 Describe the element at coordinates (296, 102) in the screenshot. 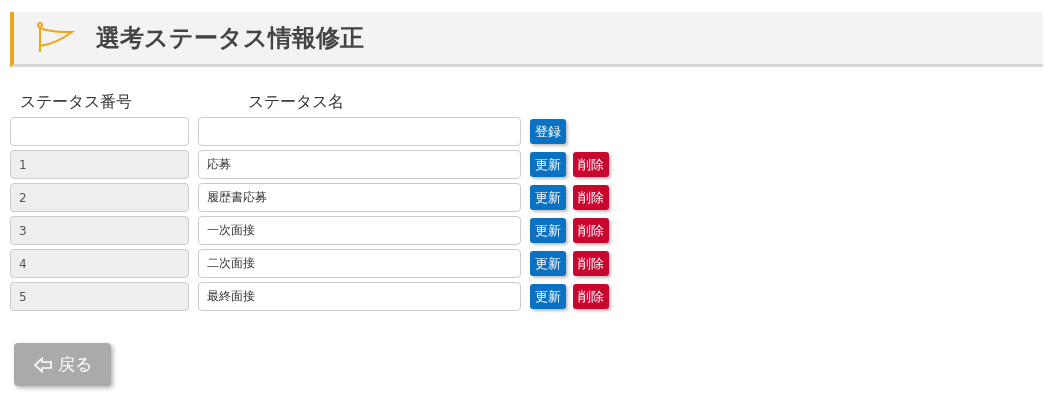

I see `column-label: ステータス名` at that location.